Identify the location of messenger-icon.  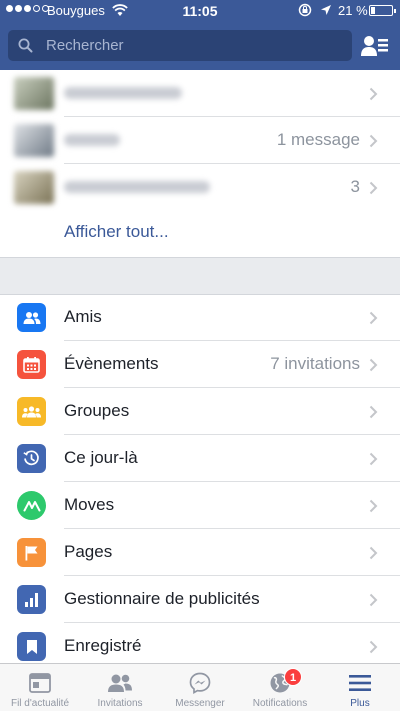
(200, 683).